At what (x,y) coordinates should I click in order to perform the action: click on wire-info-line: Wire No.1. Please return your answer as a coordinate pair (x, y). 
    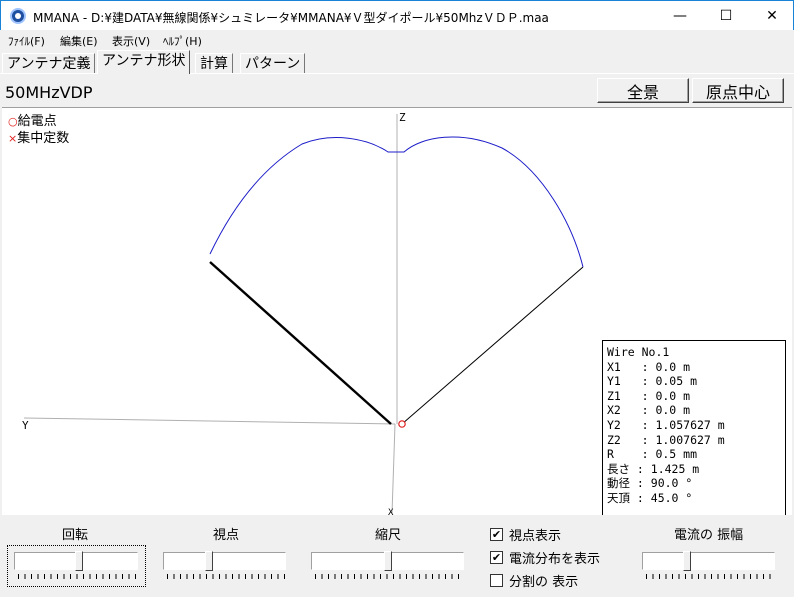
    Looking at the image, I should click on (638, 352).